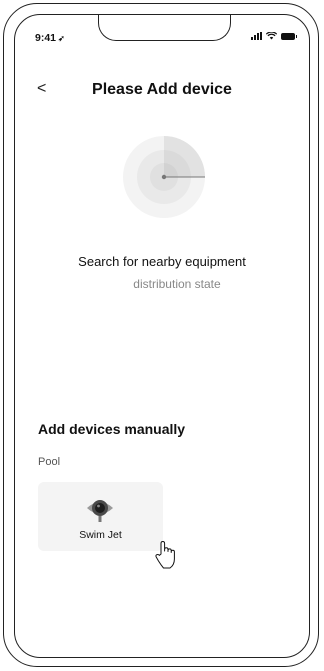 The width and height of the screenshot is (324, 671). Describe the element at coordinates (289, 36) in the screenshot. I see `battery-icon` at that location.